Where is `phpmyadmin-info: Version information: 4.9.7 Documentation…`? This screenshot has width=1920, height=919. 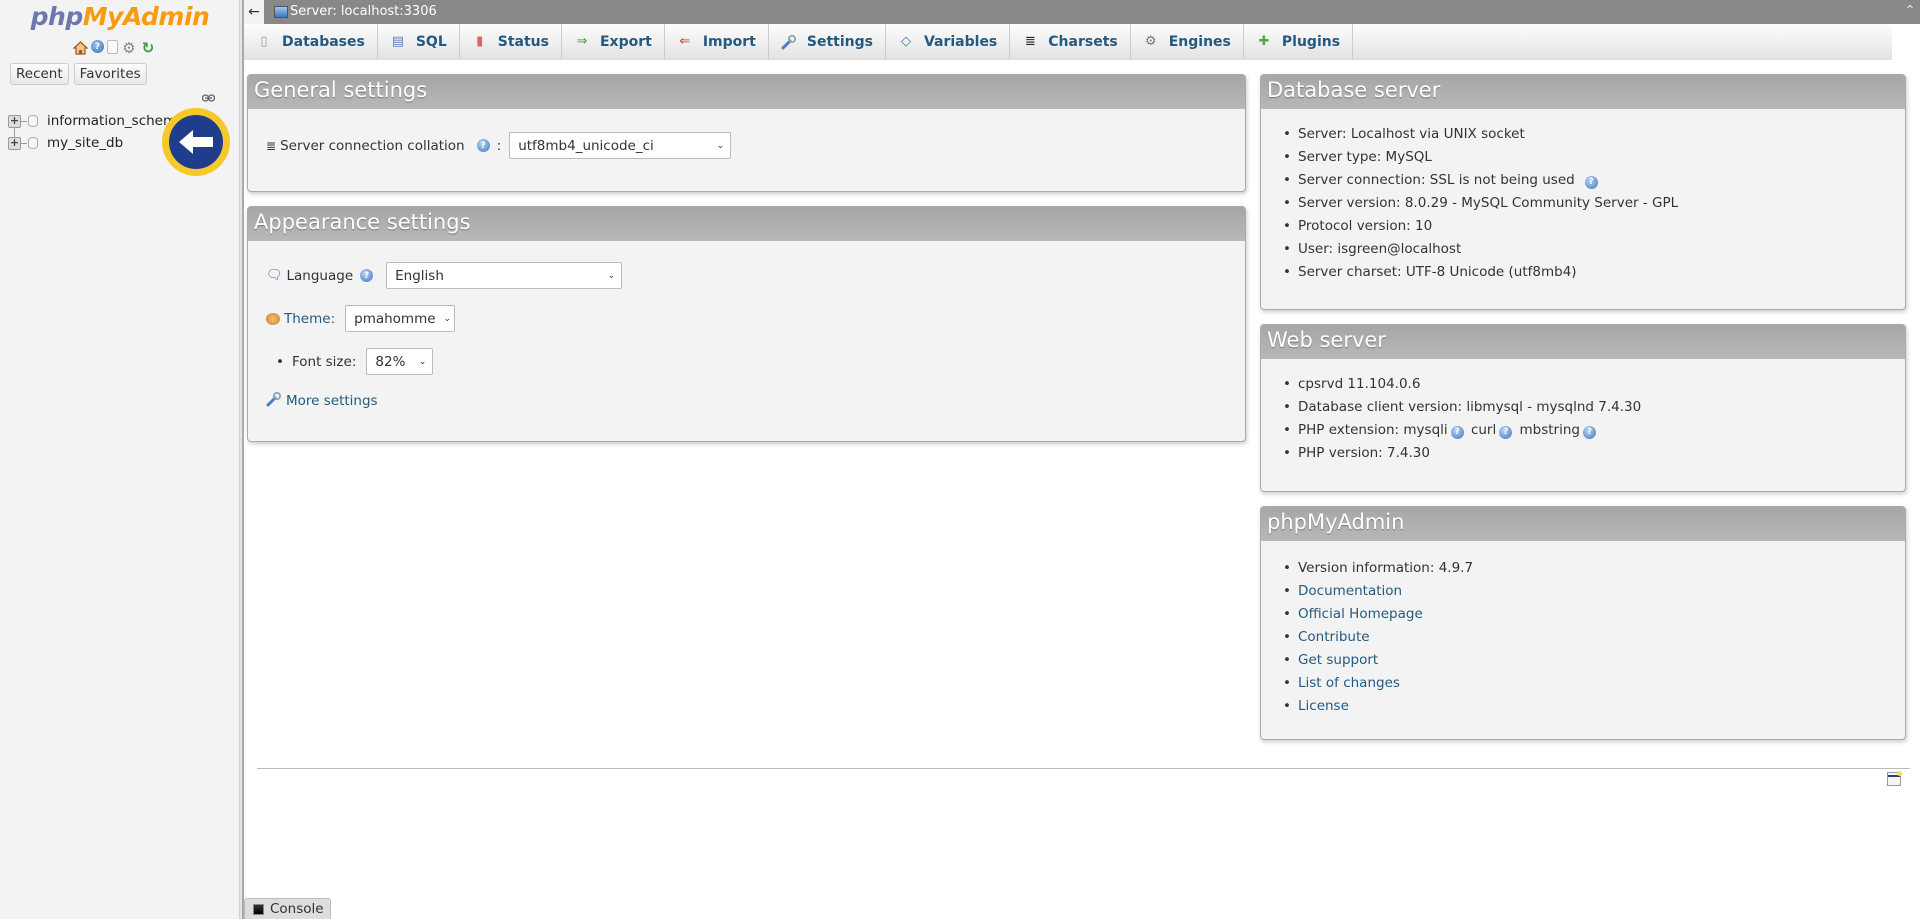 phpmyadmin-info: Version information: 4.9.7 Documentation… is located at coordinates (1583, 629).